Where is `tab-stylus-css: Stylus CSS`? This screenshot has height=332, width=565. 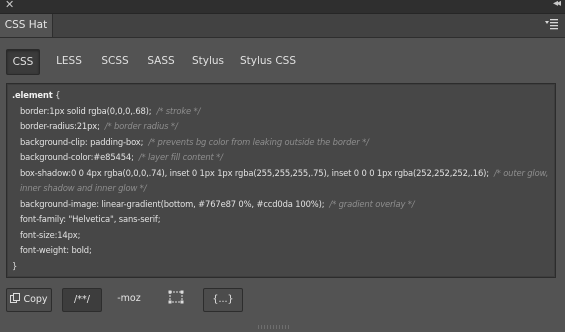 tab-stylus-css: Stylus CSS is located at coordinates (268, 61).